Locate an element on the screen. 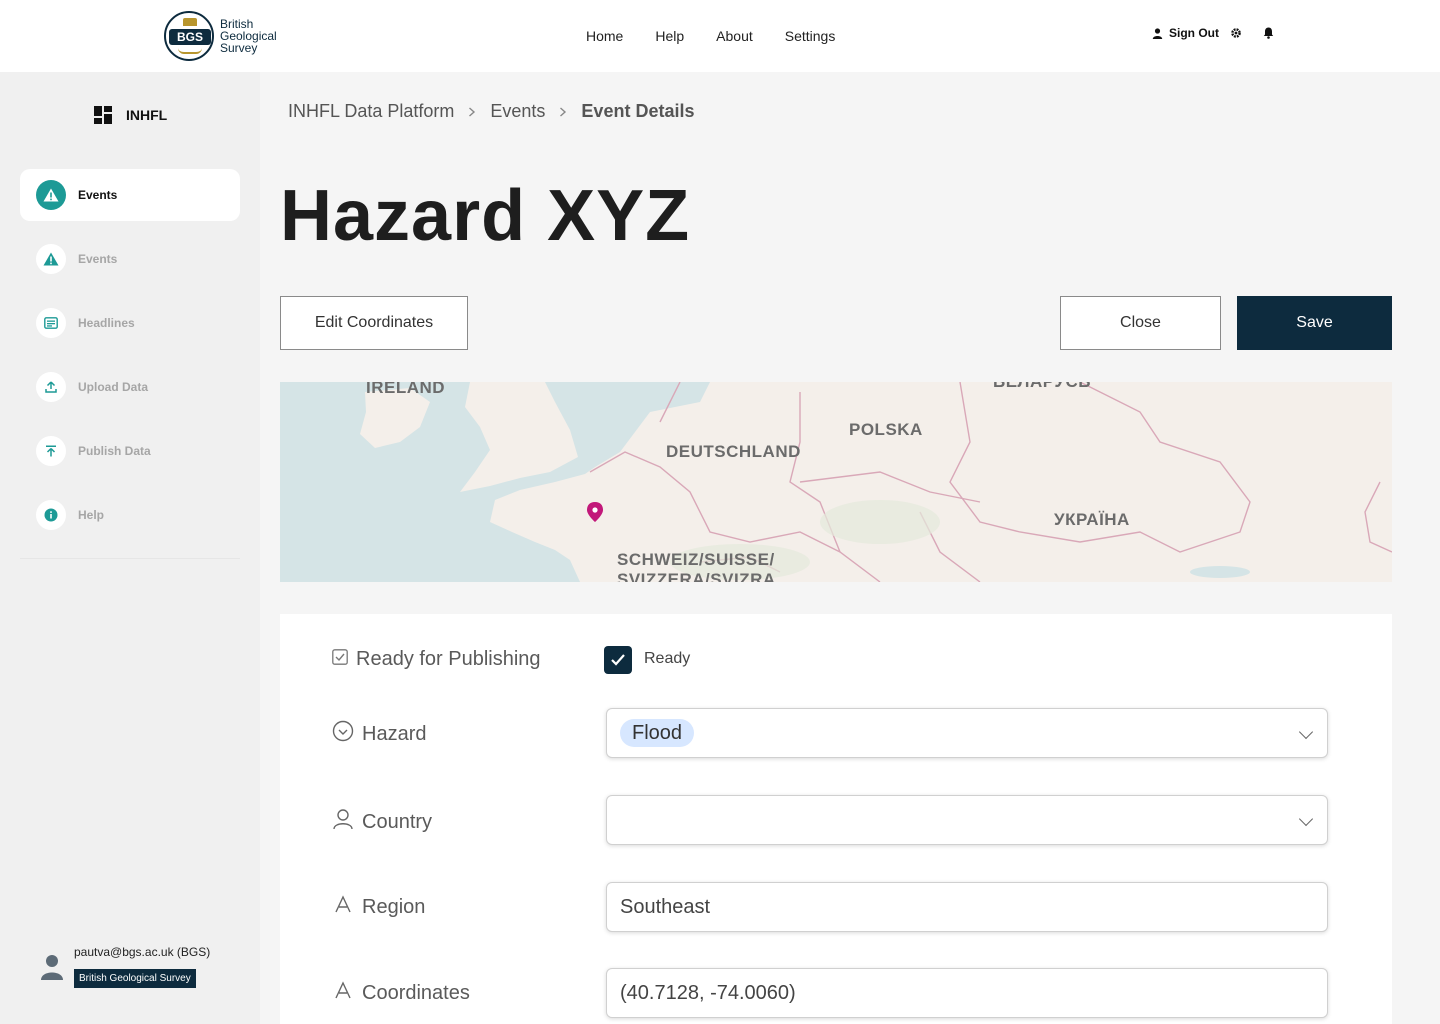  breadcrumb-events: Events is located at coordinates (517, 111).